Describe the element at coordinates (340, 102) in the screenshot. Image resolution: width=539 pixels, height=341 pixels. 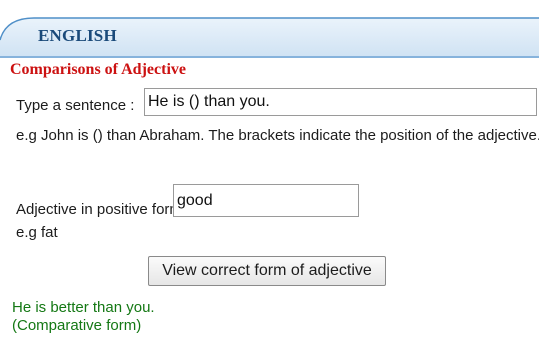
I see `sentence-input` at that location.